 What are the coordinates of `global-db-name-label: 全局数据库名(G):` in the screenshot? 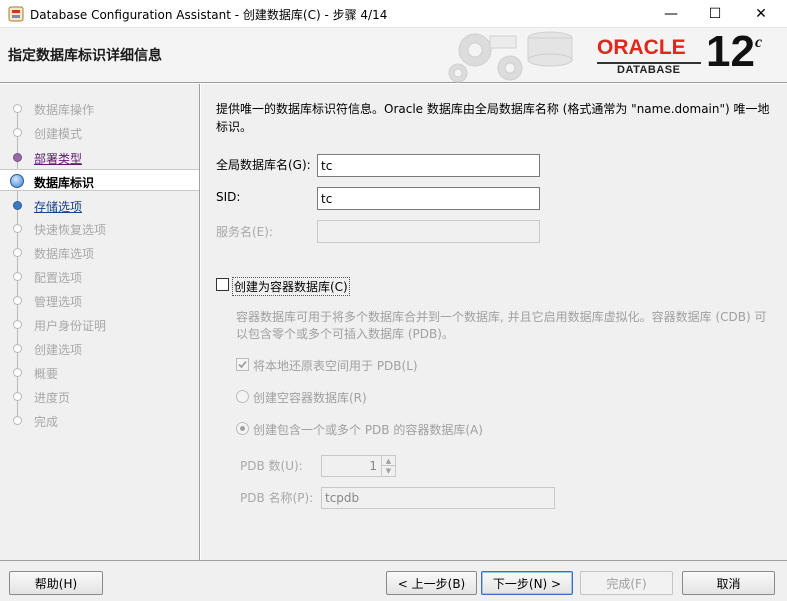 It's located at (263, 165).